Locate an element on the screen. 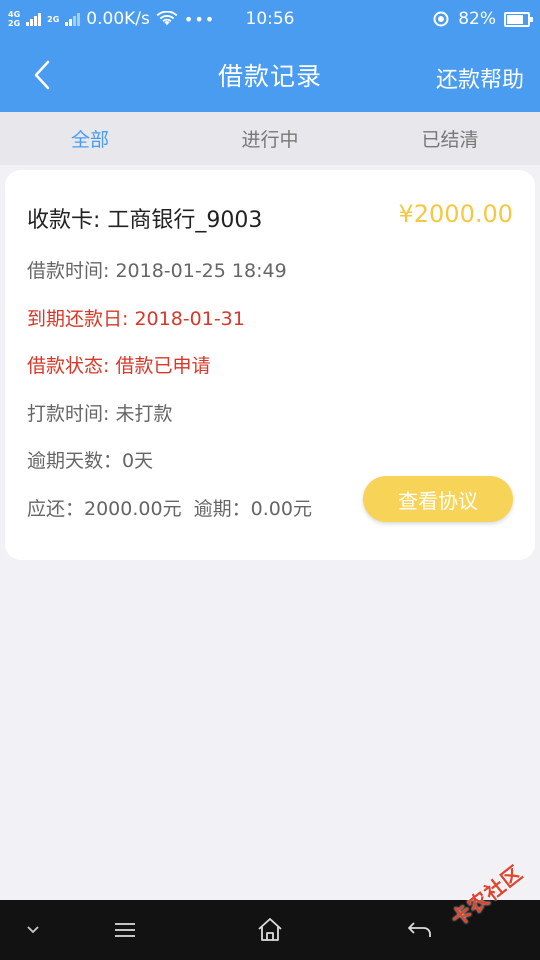 The image size is (540, 960). network-speed: 0.00K/s is located at coordinates (118, 19).